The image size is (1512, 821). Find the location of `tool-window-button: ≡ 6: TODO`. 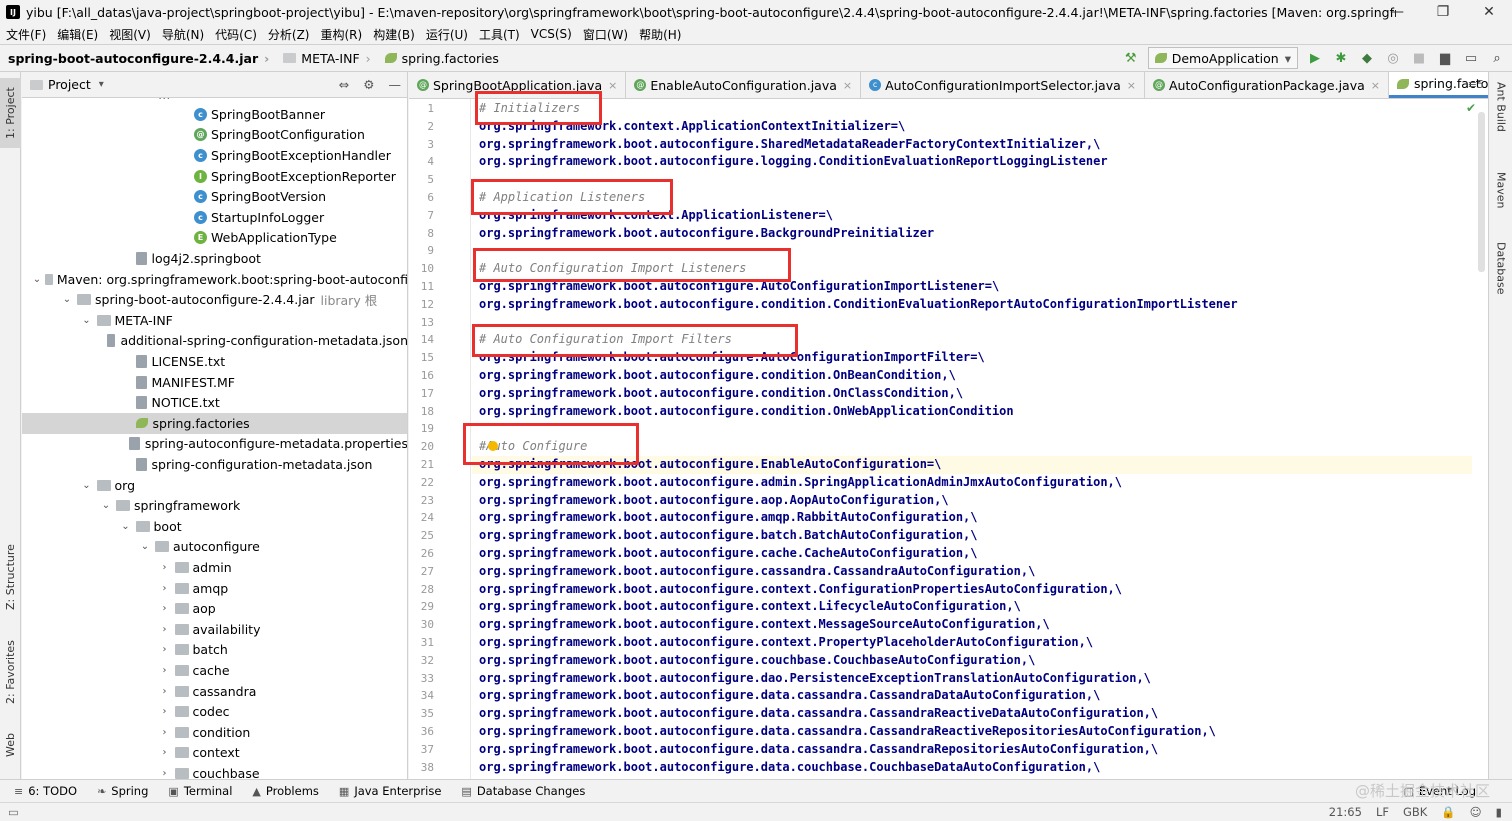

tool-window-button: ≡ 6: TODO is located at coordinates (45, 791).